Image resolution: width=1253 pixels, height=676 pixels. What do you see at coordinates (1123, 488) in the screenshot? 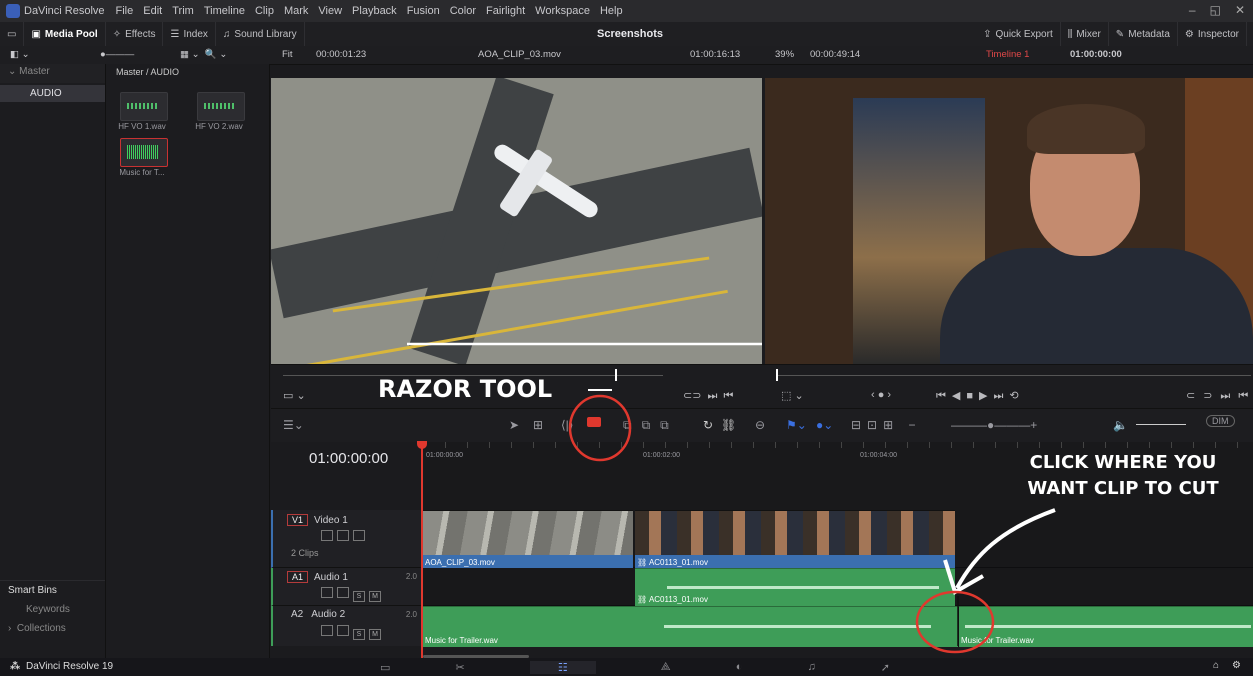
I see `click-annotation-line2: WANT CLIP TO CUT` at bounding box center [1123, 488].